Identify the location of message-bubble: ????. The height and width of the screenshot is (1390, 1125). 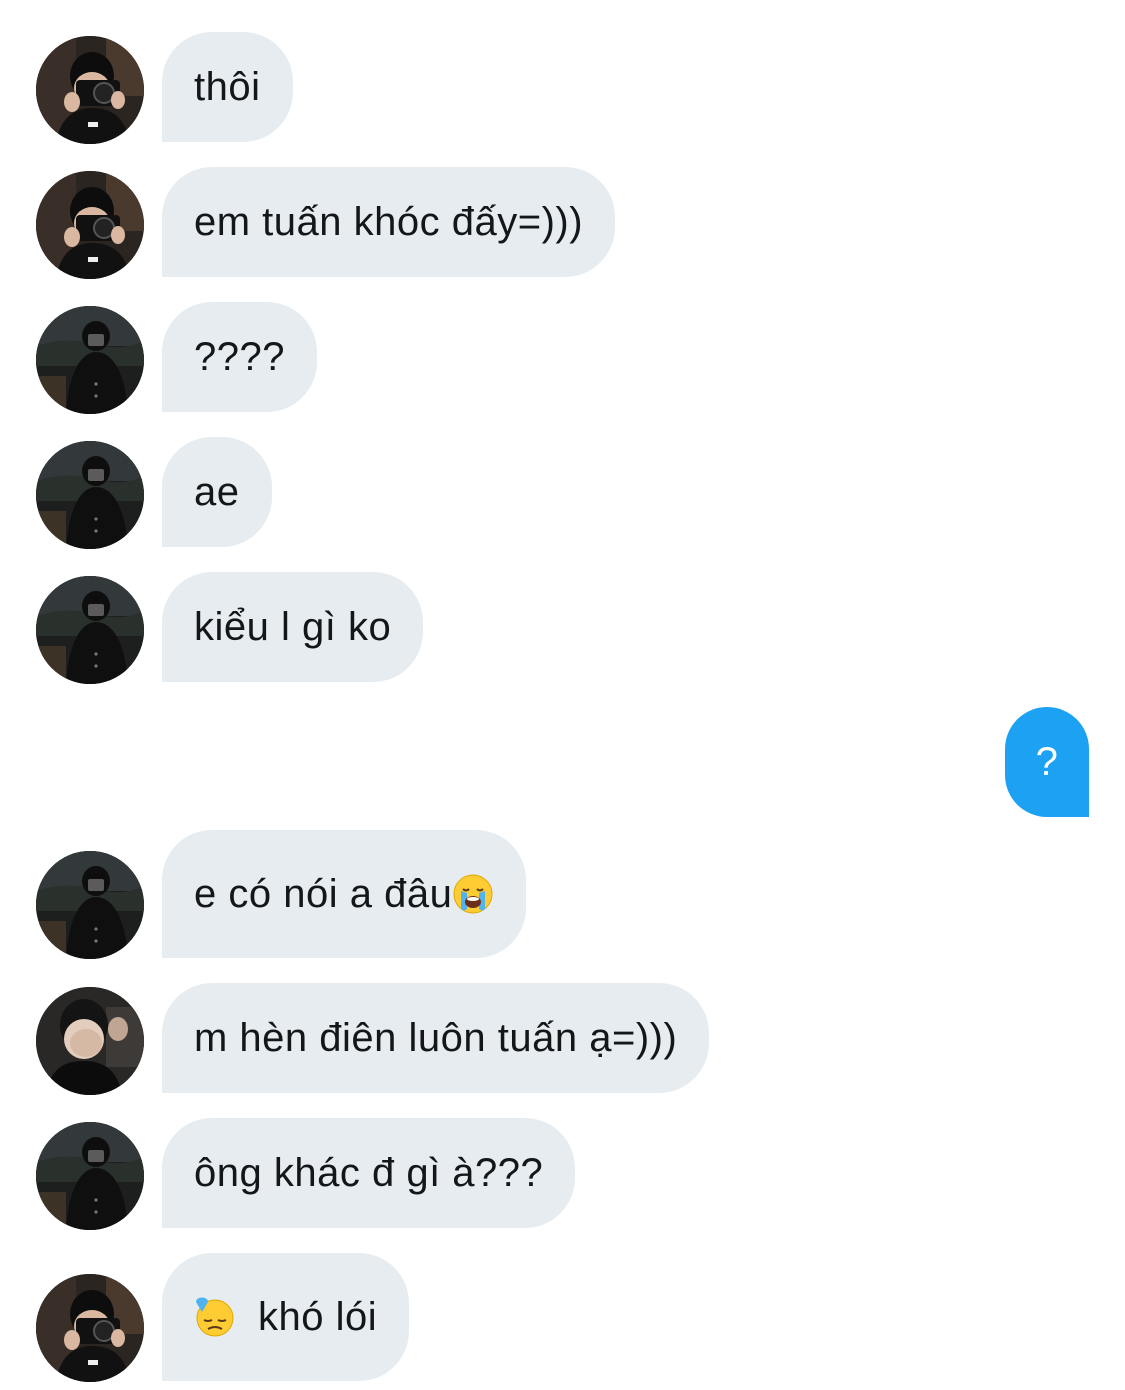
(239, 357).